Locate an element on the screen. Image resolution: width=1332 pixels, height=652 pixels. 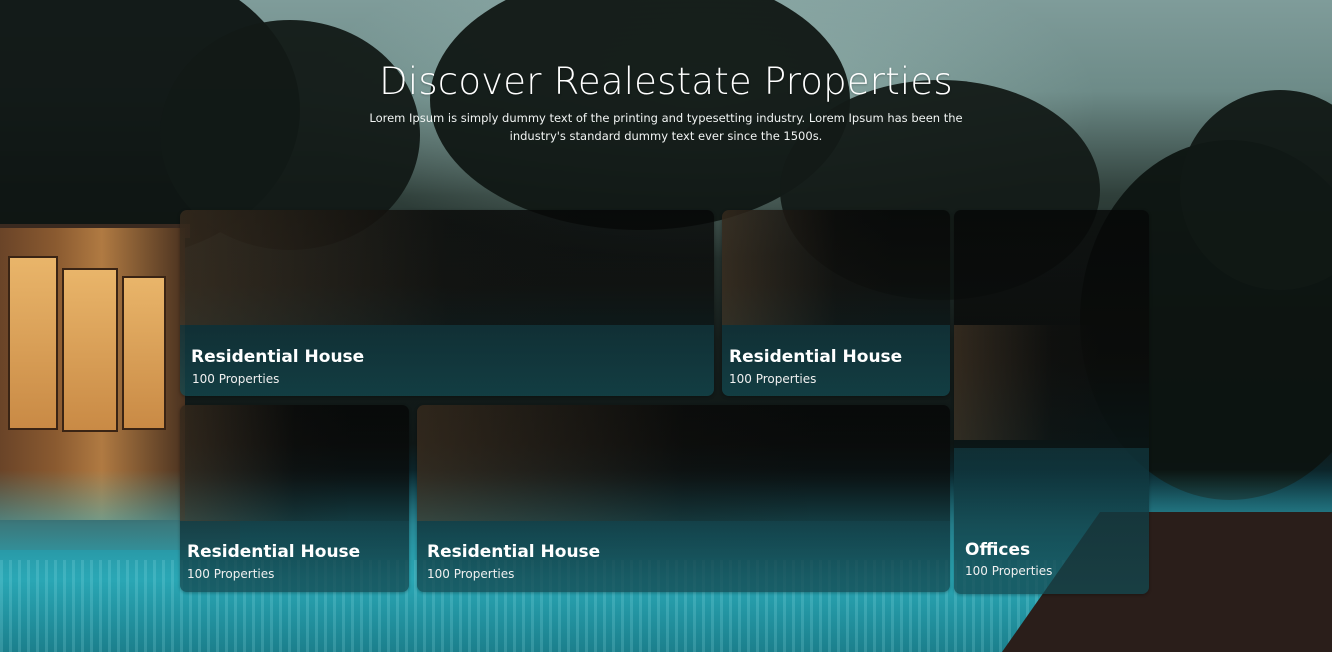
page-title: Discover Realestate Properties is located at coordinates (666, 81).